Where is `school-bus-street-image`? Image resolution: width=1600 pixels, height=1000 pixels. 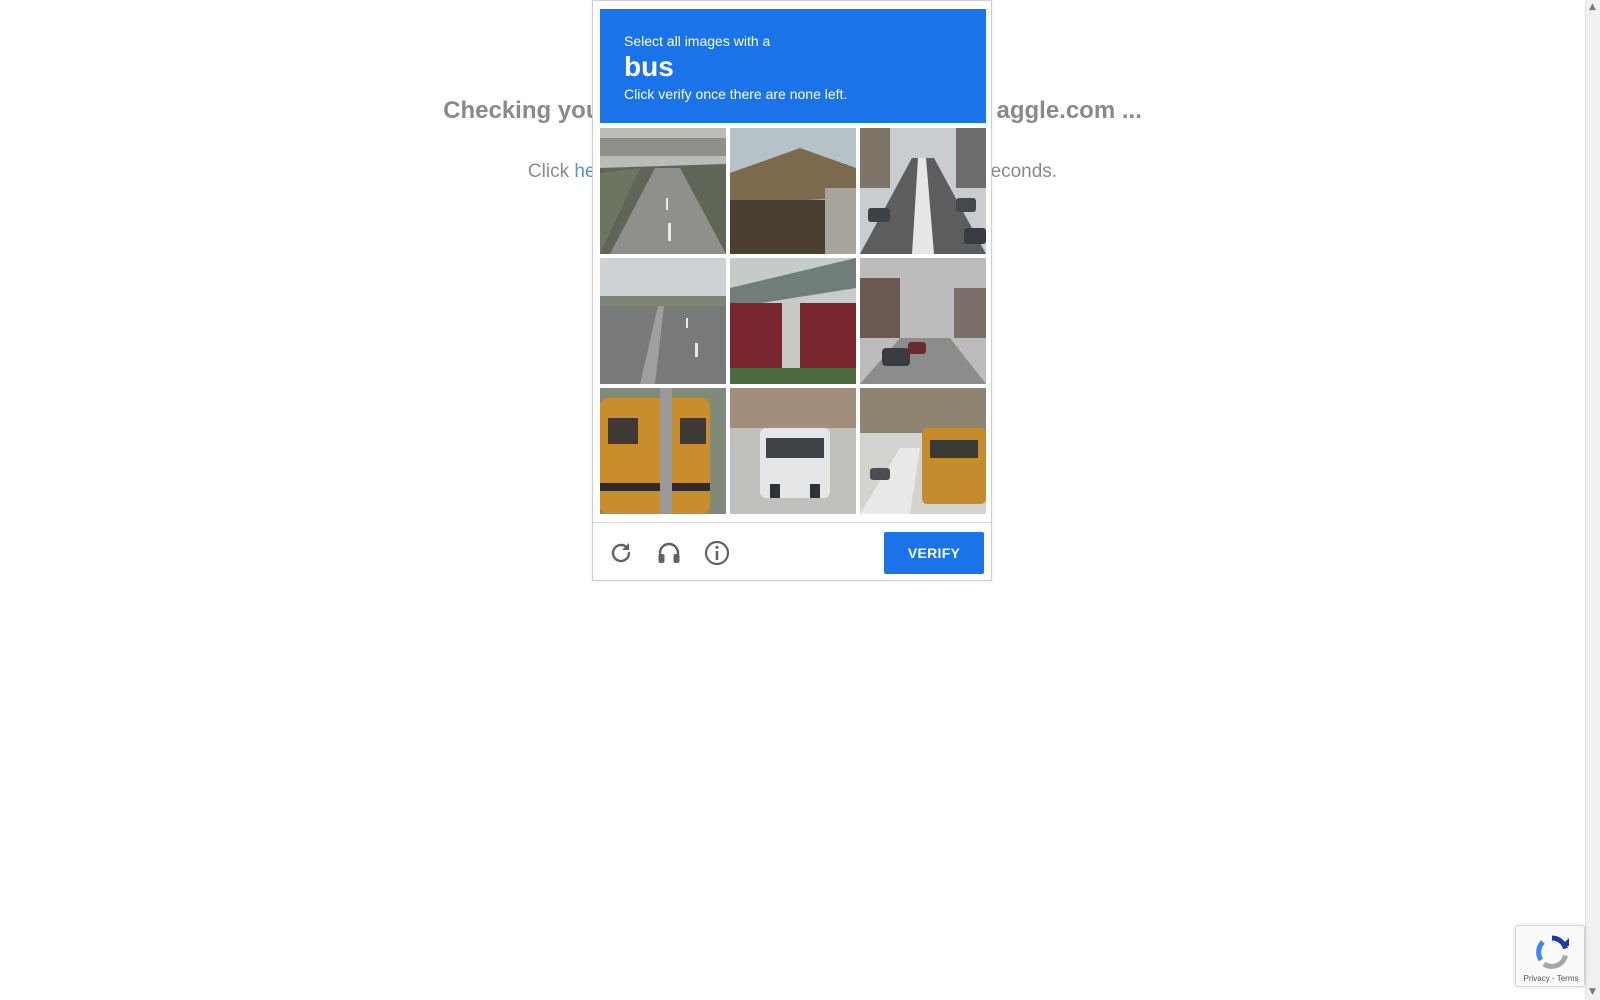
school-bus-street-image is located at coordinates (923, 451).